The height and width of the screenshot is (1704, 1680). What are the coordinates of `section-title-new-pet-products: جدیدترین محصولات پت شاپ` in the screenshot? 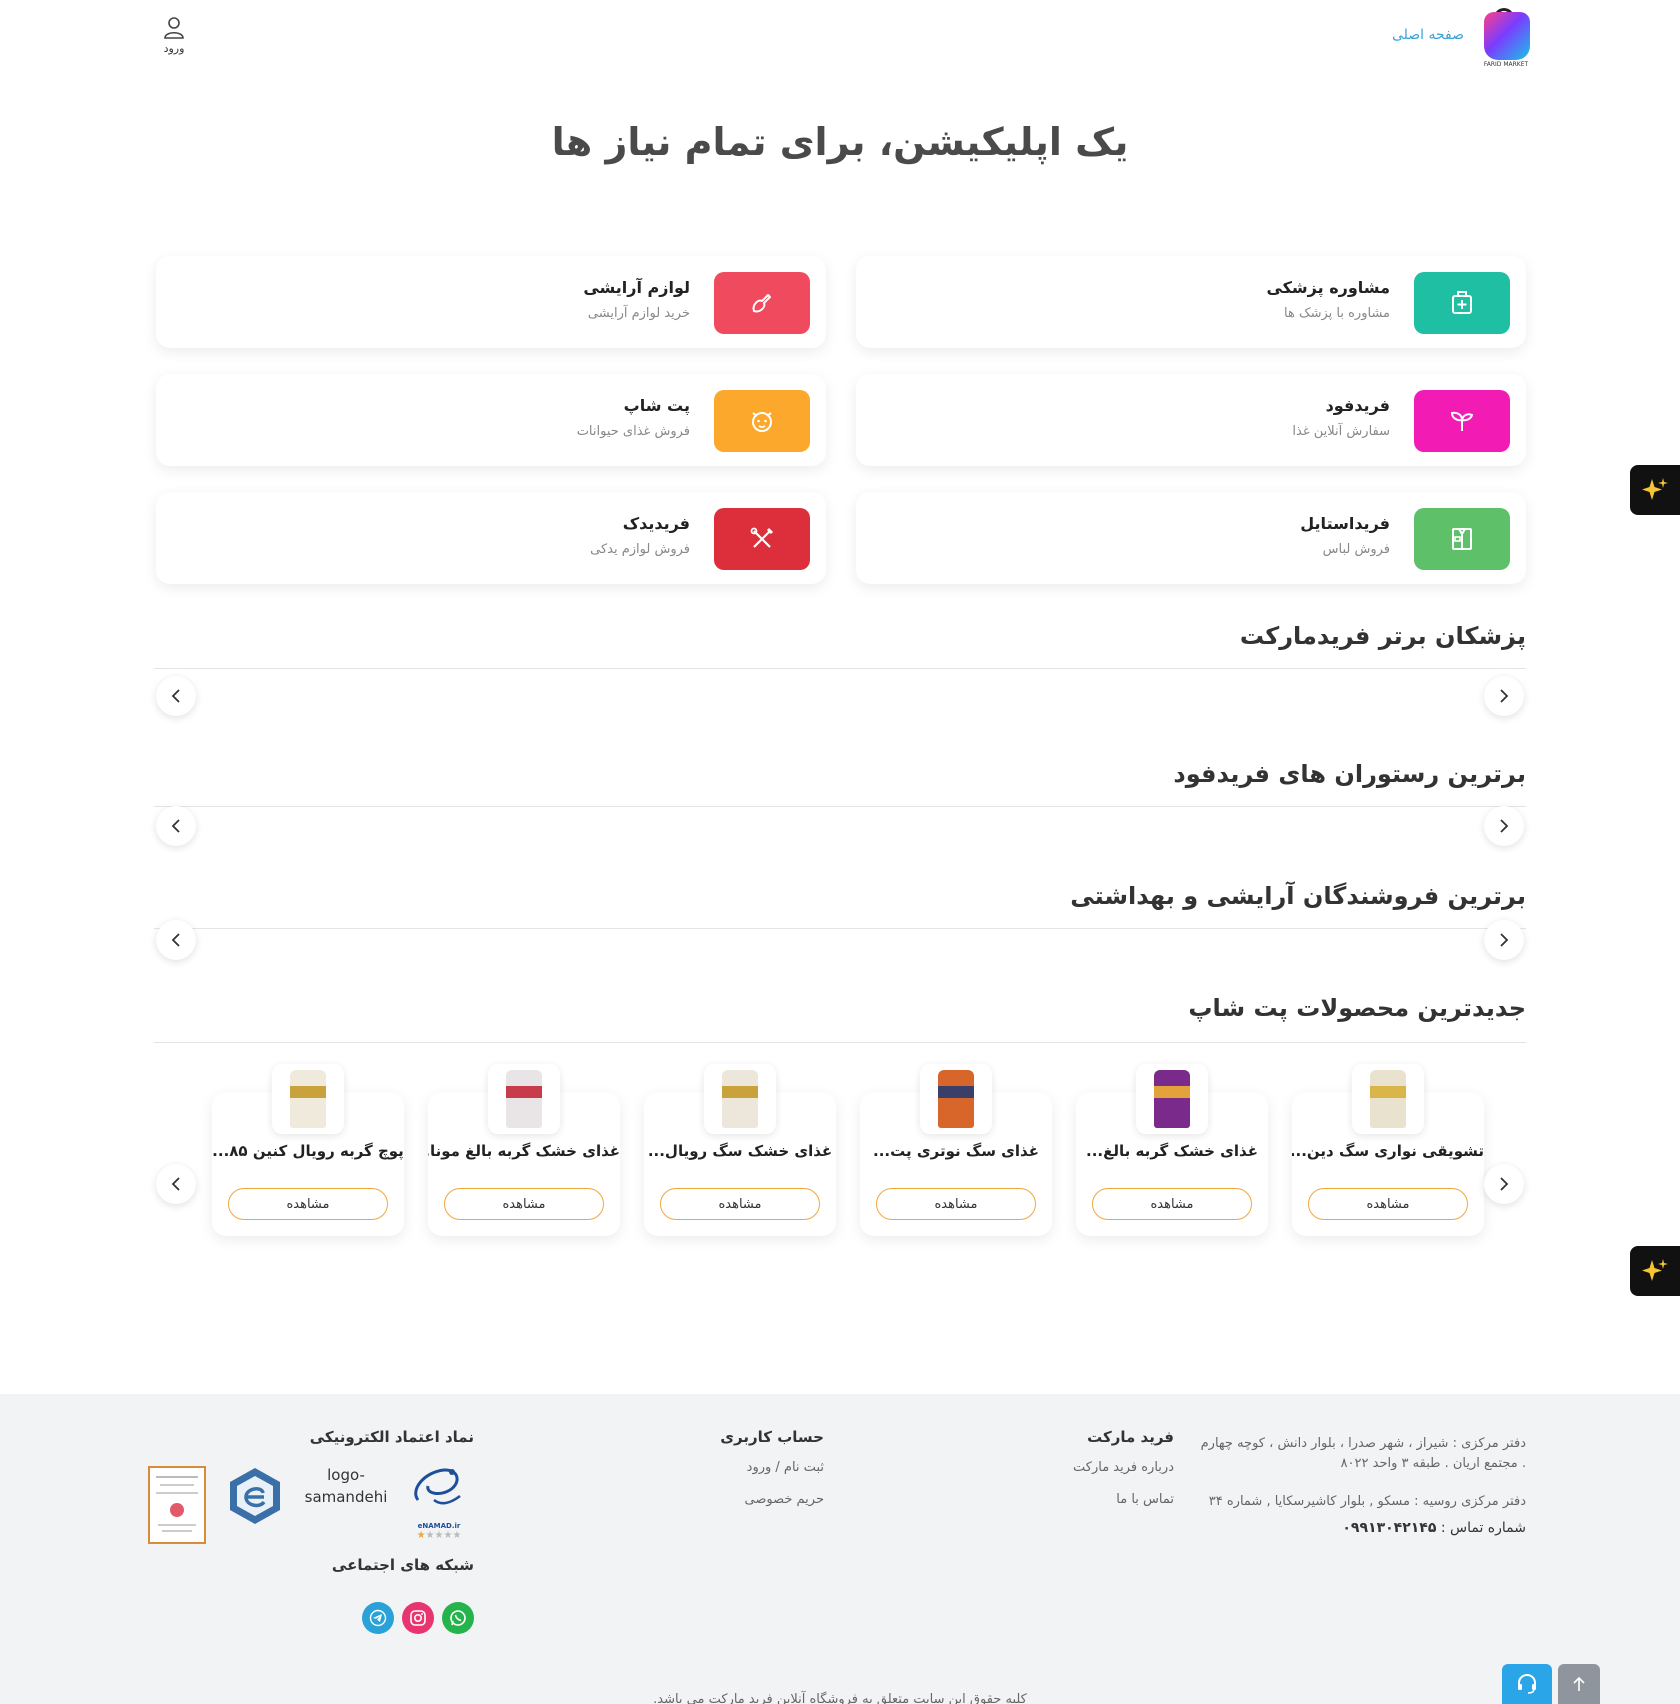 It's located at (1357, 1008).